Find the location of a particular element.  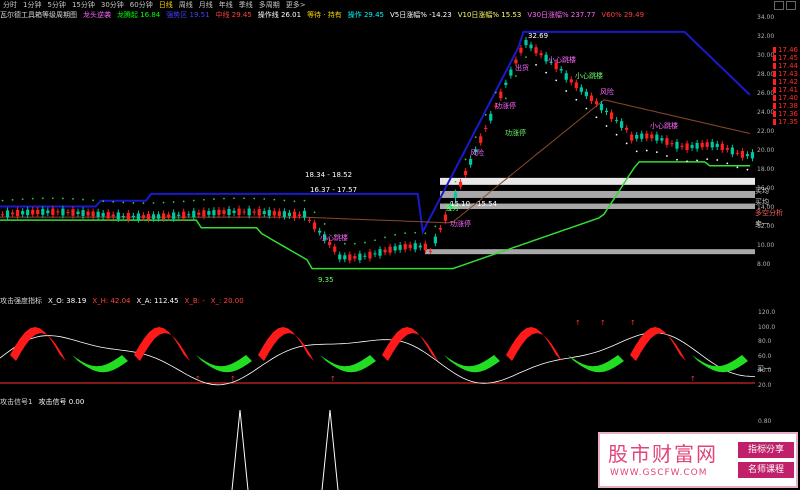

side-button-3: 卖一 is located at coordinates (762, 224).